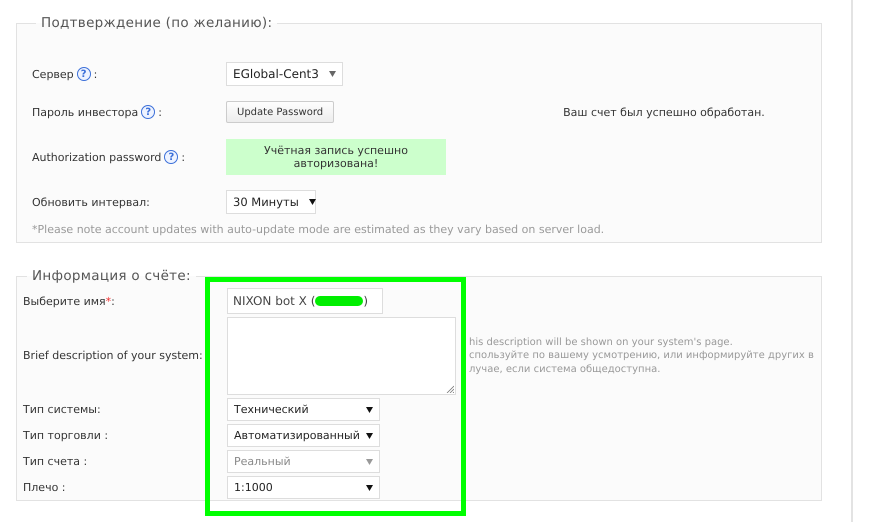  Describe the element at coordinates (65, 435) in the screenshot. I see `field-label: Тип торговли :` at that location.